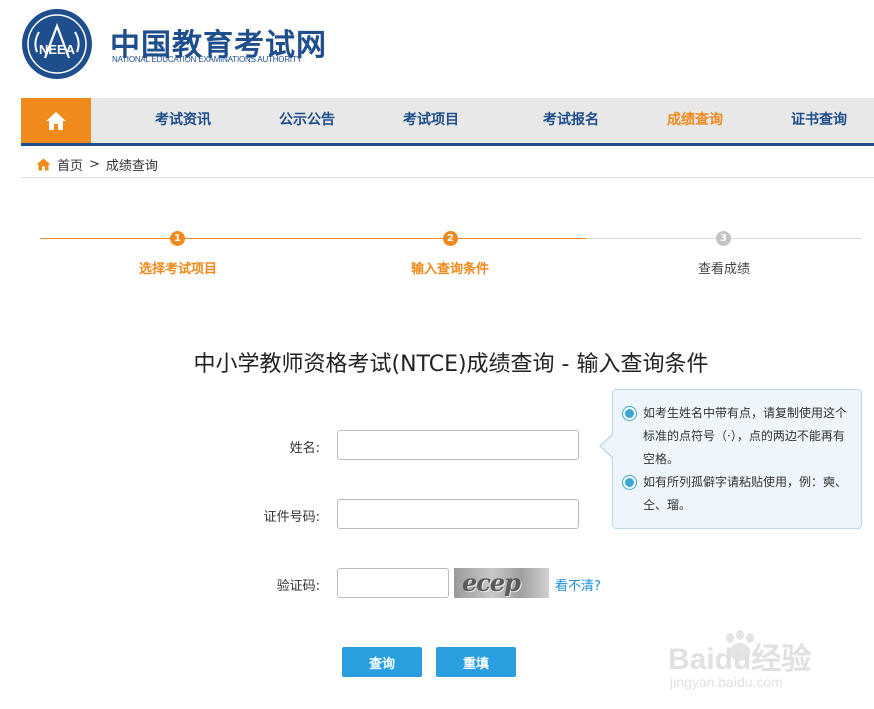  Describe the element at coordinates (304, 448) in the screenshot. I see `name-label: 姓名:` at that location.